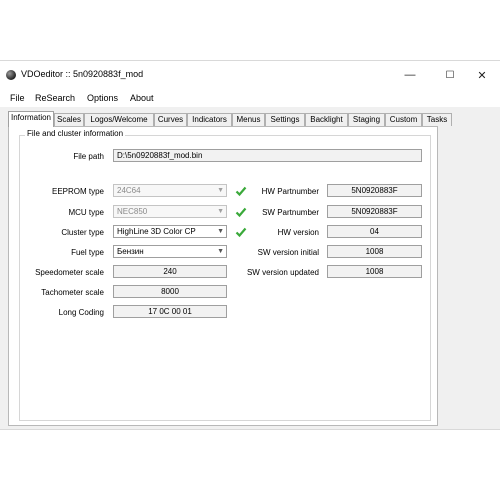  I want to click on eeprom-type-select: 24C64 ▼, so click(170, 190).